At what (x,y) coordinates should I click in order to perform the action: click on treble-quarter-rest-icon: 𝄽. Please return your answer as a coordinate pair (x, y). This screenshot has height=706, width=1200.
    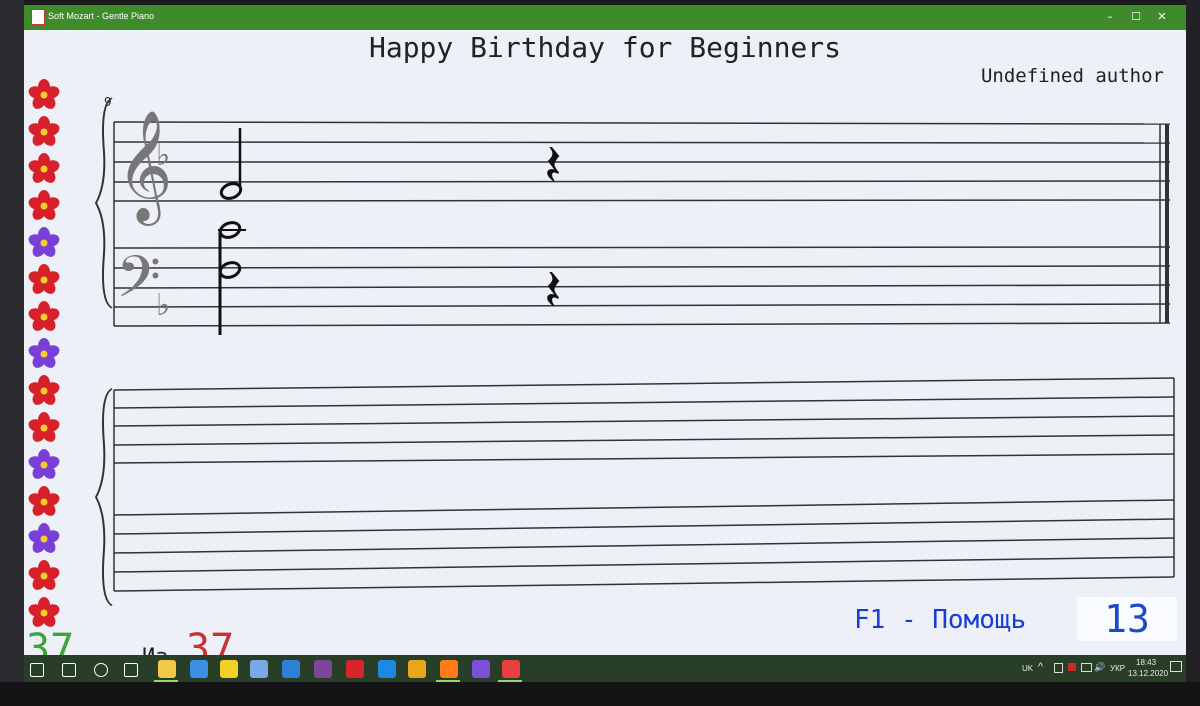
    Looking at the image, I should click on (553, 165).